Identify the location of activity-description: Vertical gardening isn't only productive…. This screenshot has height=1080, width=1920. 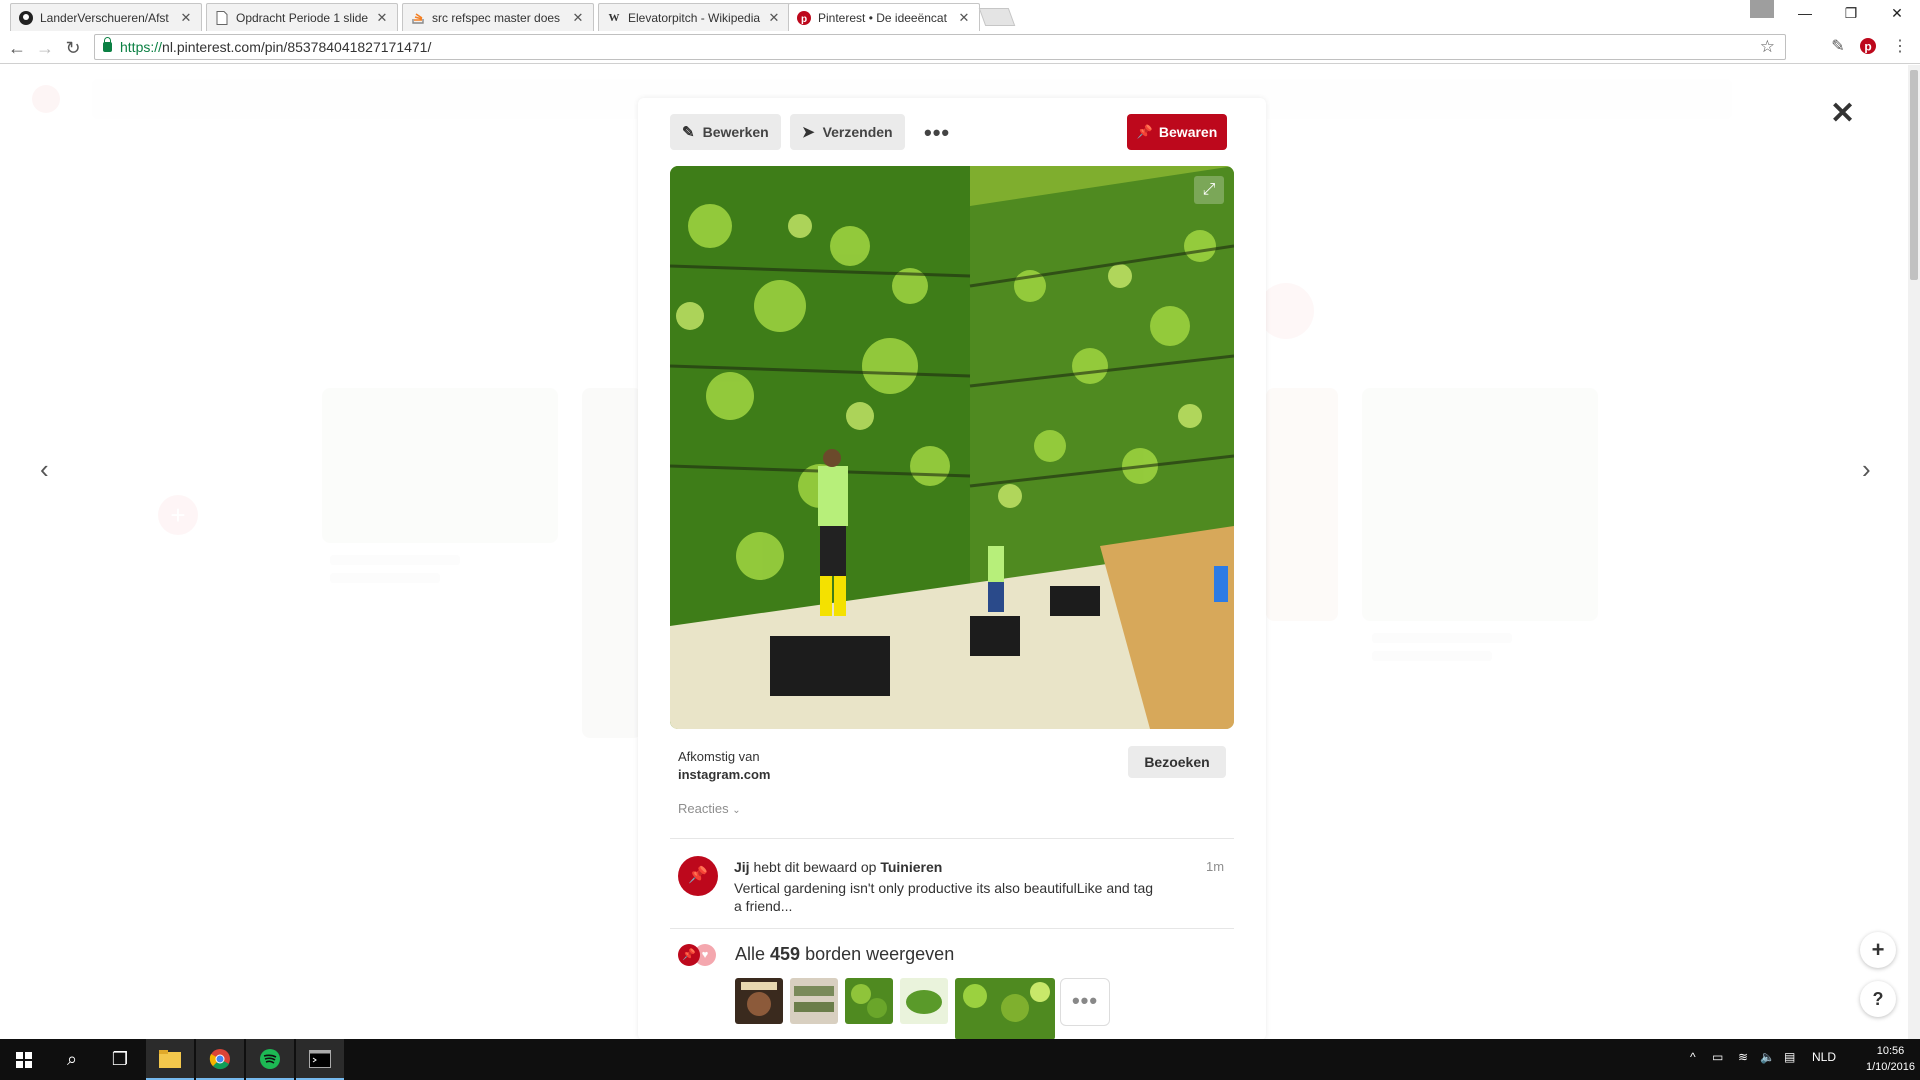
(944, 897).